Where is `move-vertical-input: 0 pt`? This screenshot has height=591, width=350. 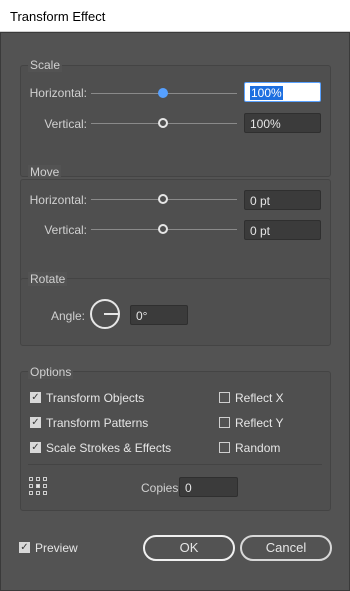 move-vertical-input: 0 pt is located at coordinates (282, 230).